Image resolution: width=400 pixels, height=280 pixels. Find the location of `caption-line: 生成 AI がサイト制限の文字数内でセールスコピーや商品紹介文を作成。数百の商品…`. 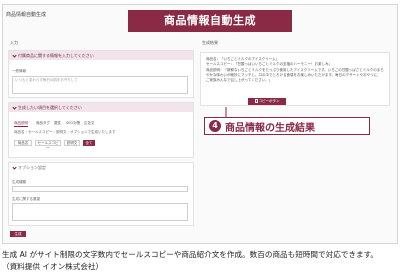

caption-line: 生成 AI がサイト制限の文字数内でセールスコピーや商品紹介文を作成。数百の商品… is located at coordinates (190, 254).